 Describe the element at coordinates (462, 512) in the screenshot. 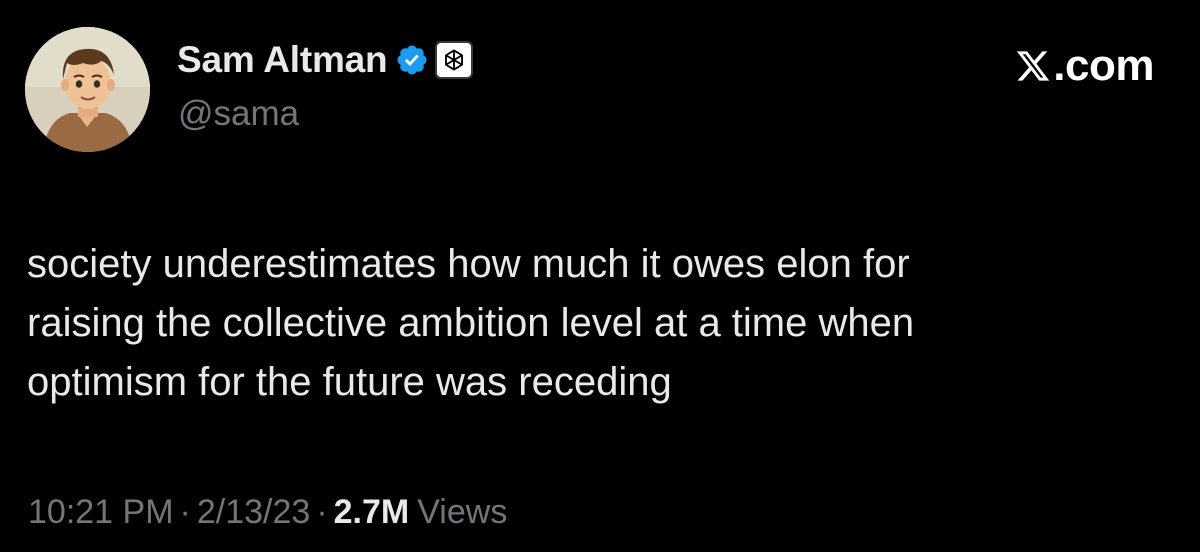

I see `views-label: Views` at that location.